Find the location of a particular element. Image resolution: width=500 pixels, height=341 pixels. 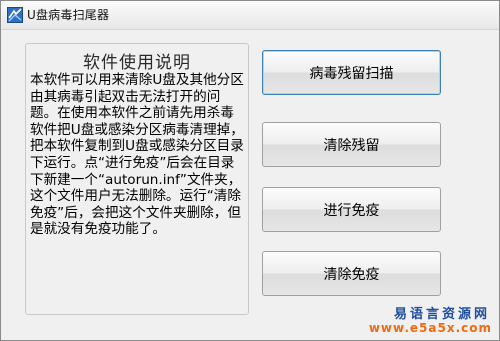

remove-immunity-button: 清除免疫 is located at coordinates (351, 273).